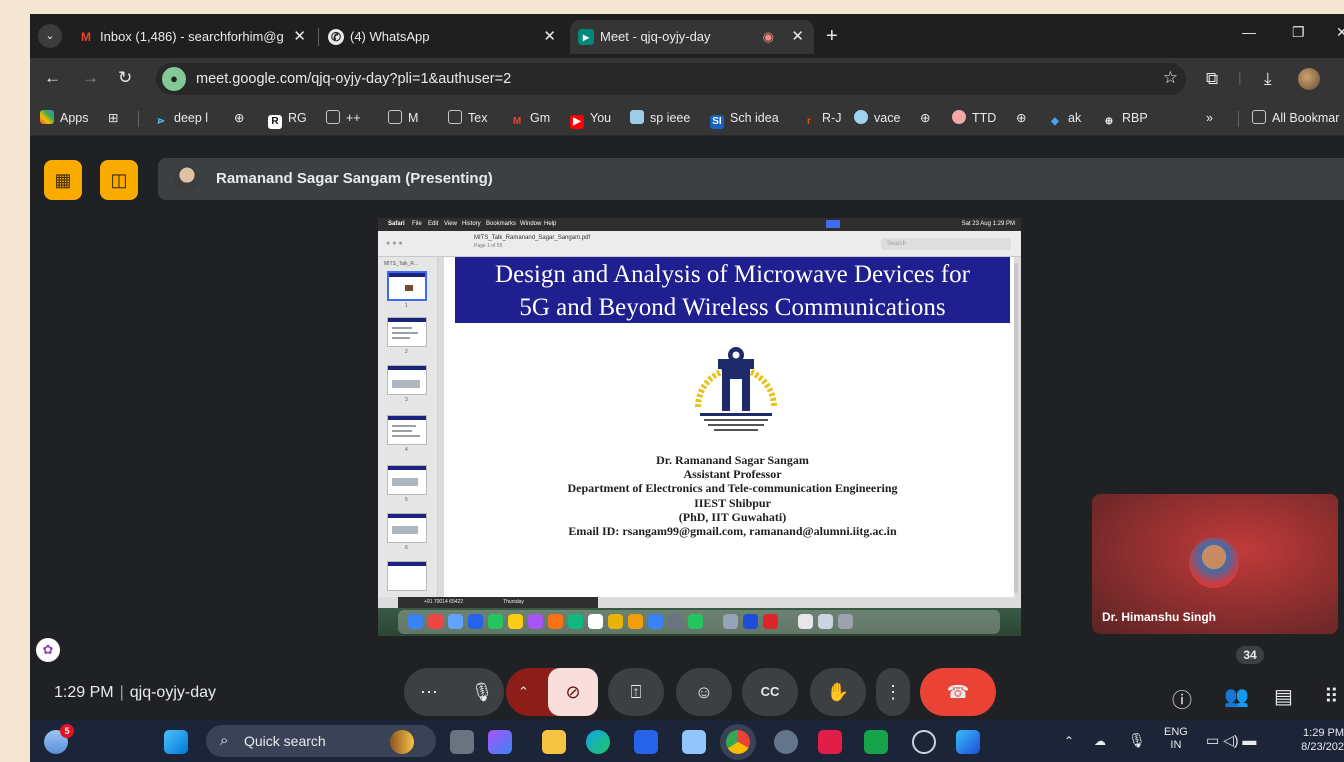 The height and width of the screenshot is (762, 1344). Describe the element at coordinates (786, 742) in the screenshot. I see `settings-icon` at that location.